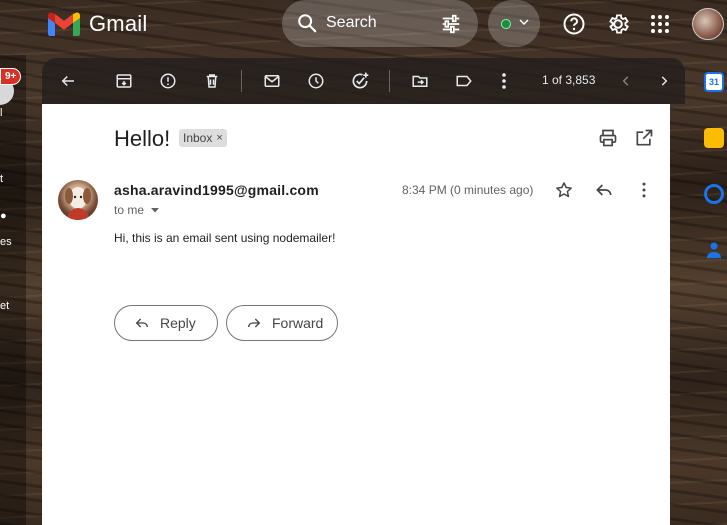 The width and height of the screenshot is (727, 525). I want to click on search-icon, so click(307, 23).